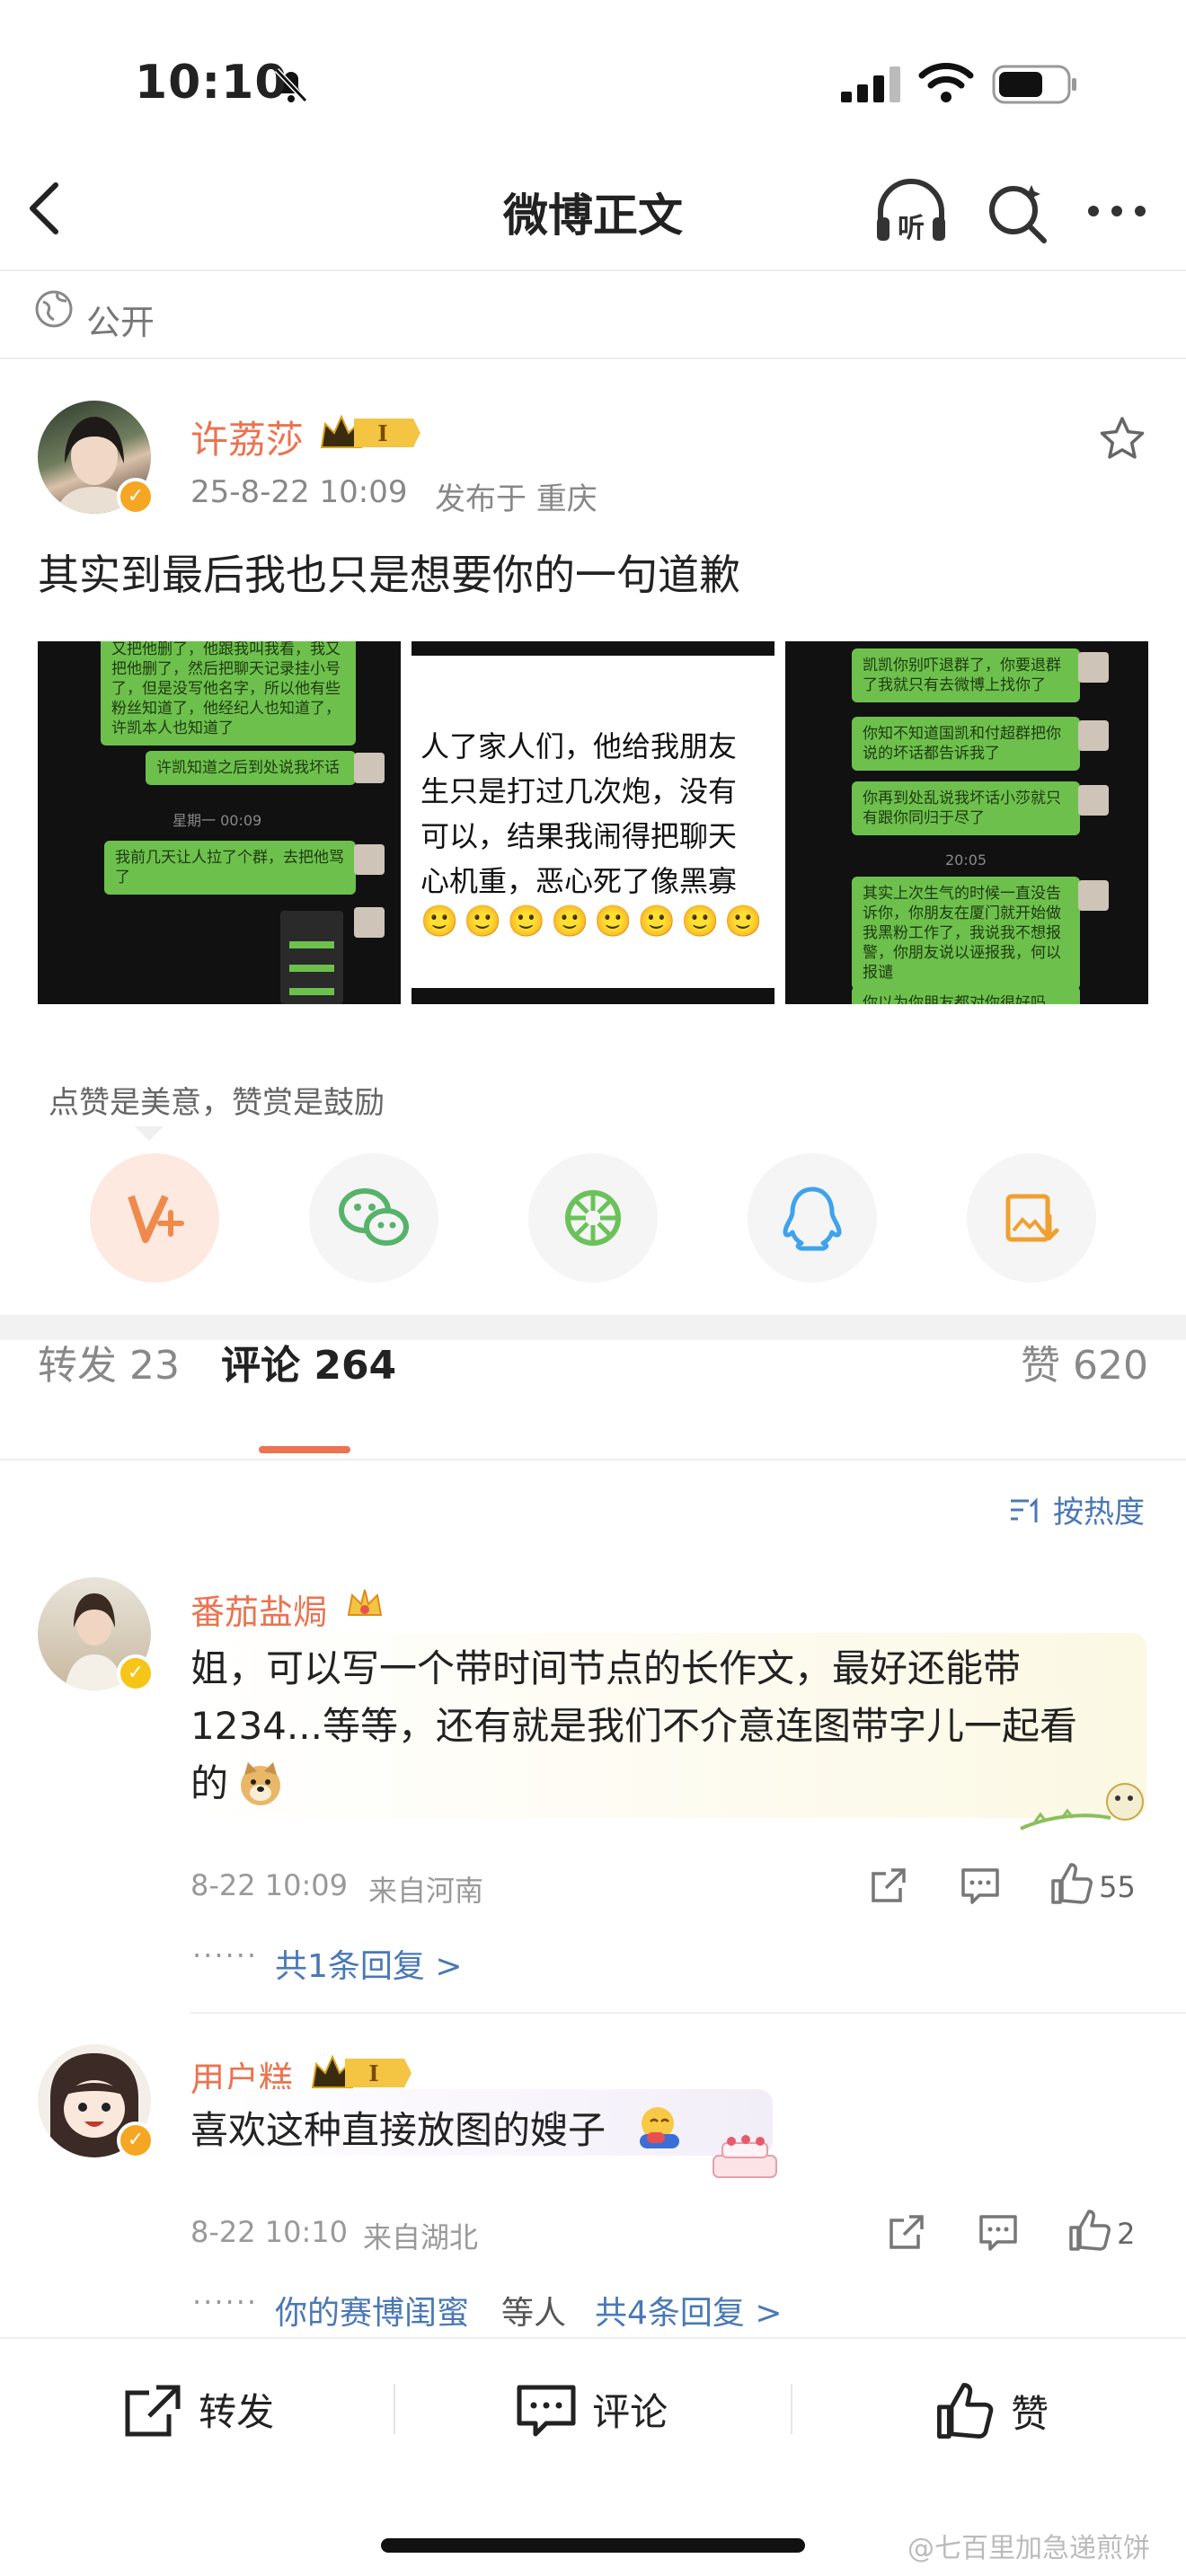 The height and width of the screenshot is (2576, 1186). What do you see at coordinates (1030, 2414) in the screenshot?
I see `bottom-like-label: 赞` at bounding box center [1030, 2414].